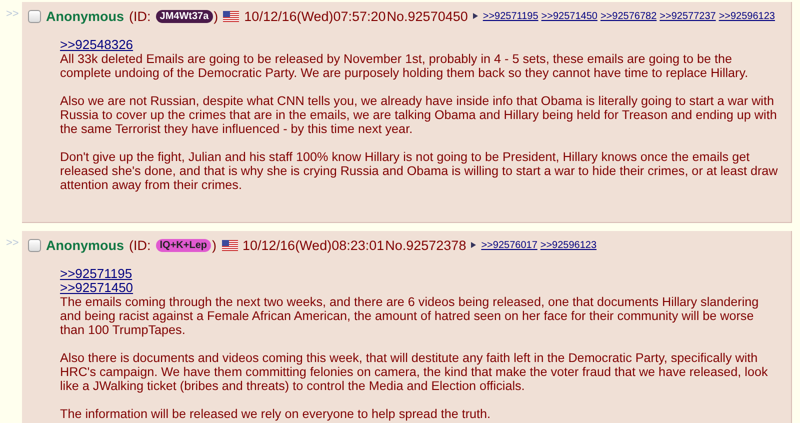  Describe the element at coordinates (184, 16) in the screenshot. I see `poster-id: JM4Wt37a` at that location.